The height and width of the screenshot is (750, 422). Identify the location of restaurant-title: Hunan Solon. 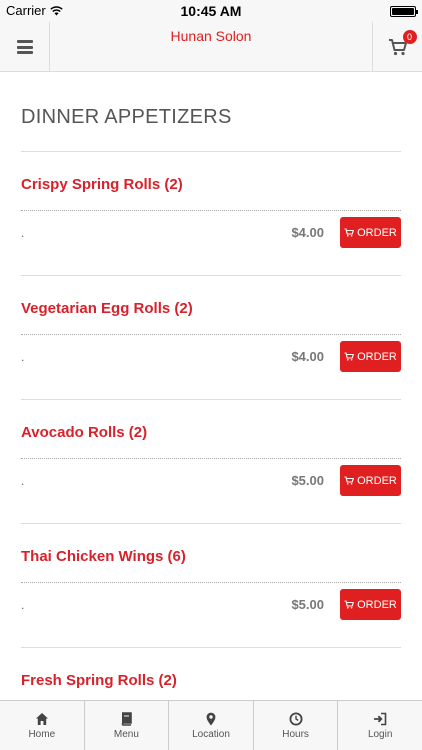
(211, 36).